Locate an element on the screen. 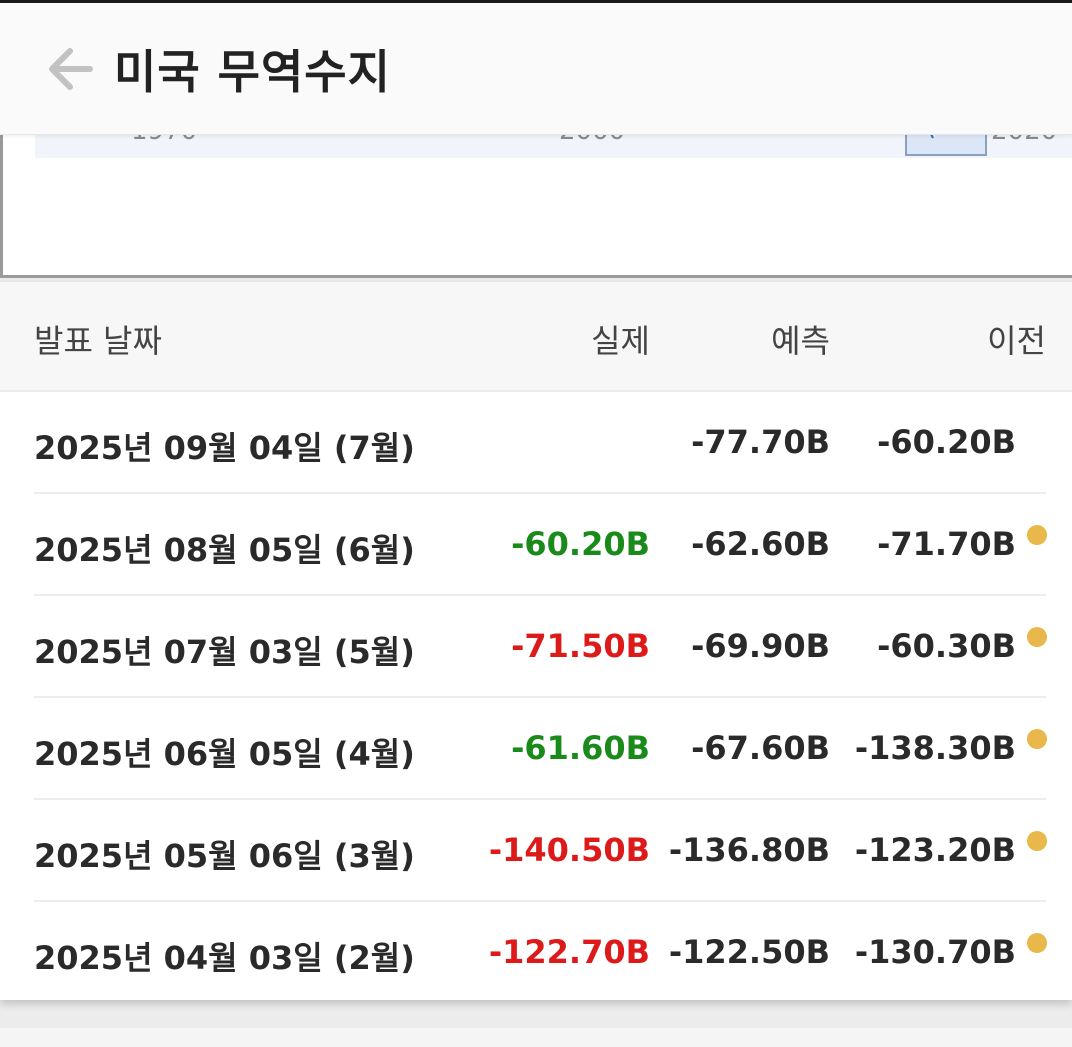 This screenshot has width=1072, height=1047. header-actual: 실제 is located at coordinates (620, 341).